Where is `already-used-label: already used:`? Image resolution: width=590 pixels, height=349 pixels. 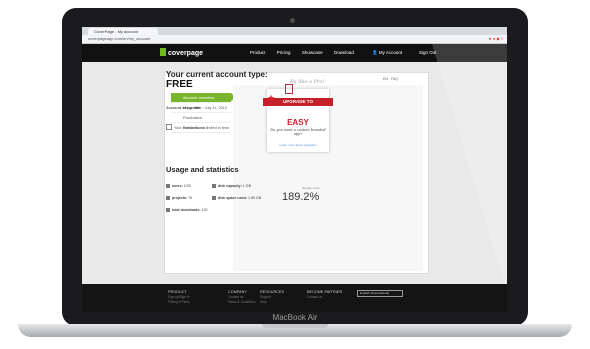 already-used-label: already used: is located at coordinates (311, 188).